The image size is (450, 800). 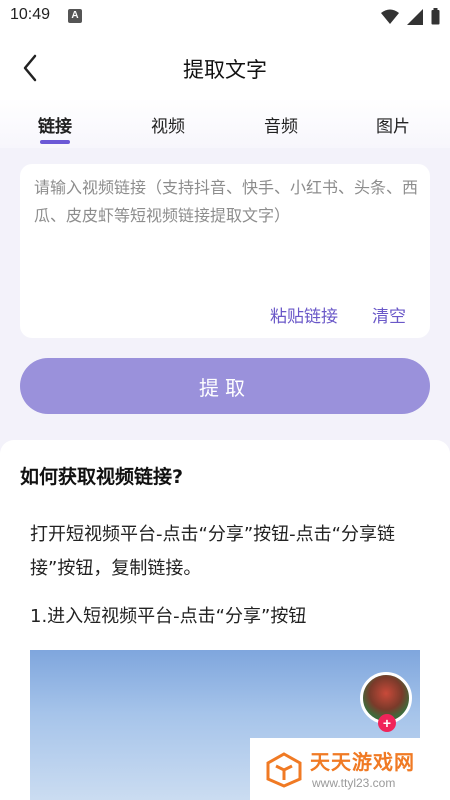 I want to click on watermark-url: www.ttyl23.com, so click(x=354, y=783).